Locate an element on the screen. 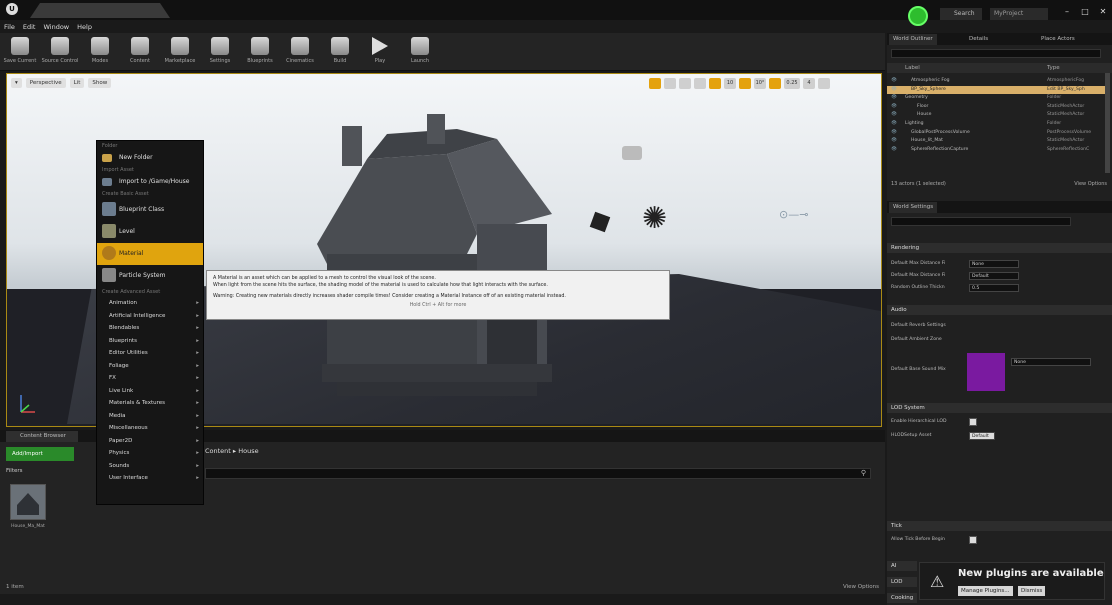 This screenshot has width=1112, height=605. grid-snap-value: 10 is located at coordinates (730, 83).